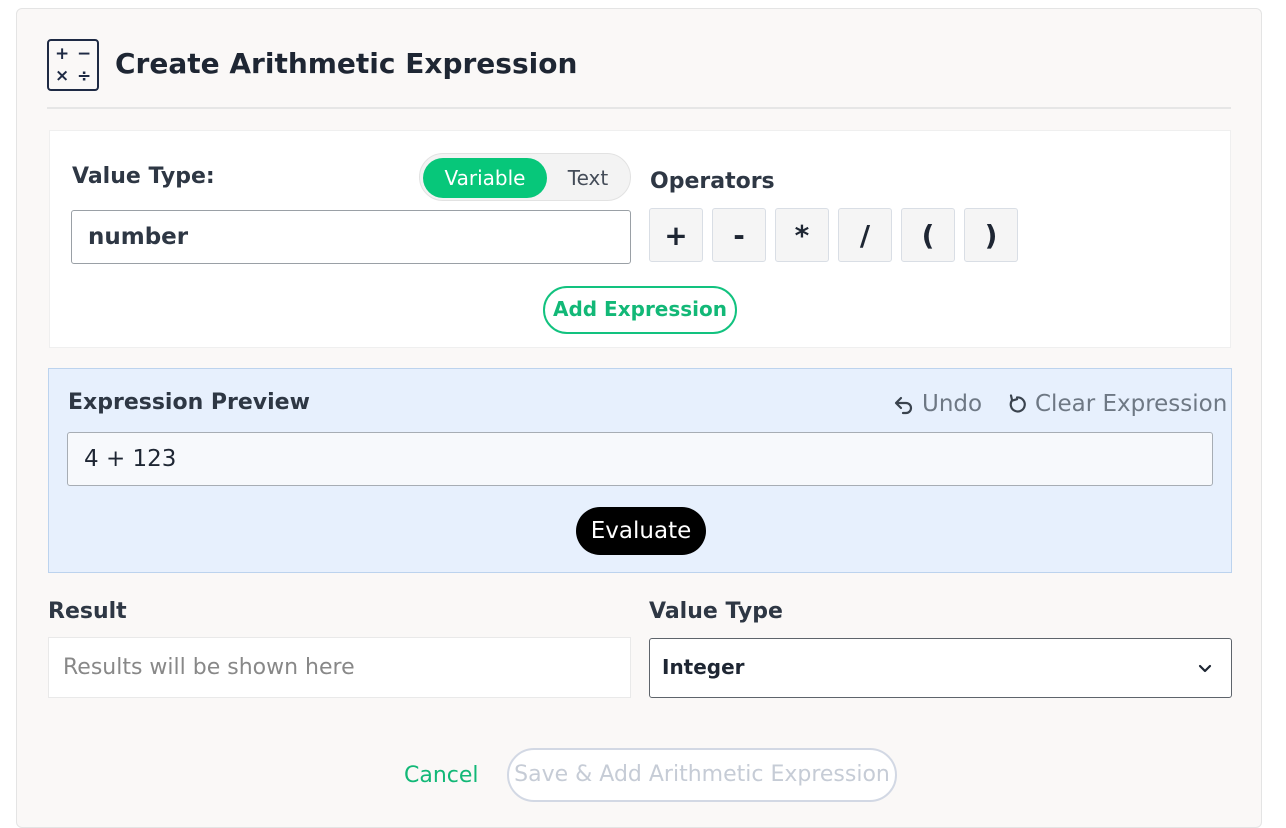 This screenshot has height=828, width=1286. I want to click on value-type-selected: Integer, so click(703, 667).